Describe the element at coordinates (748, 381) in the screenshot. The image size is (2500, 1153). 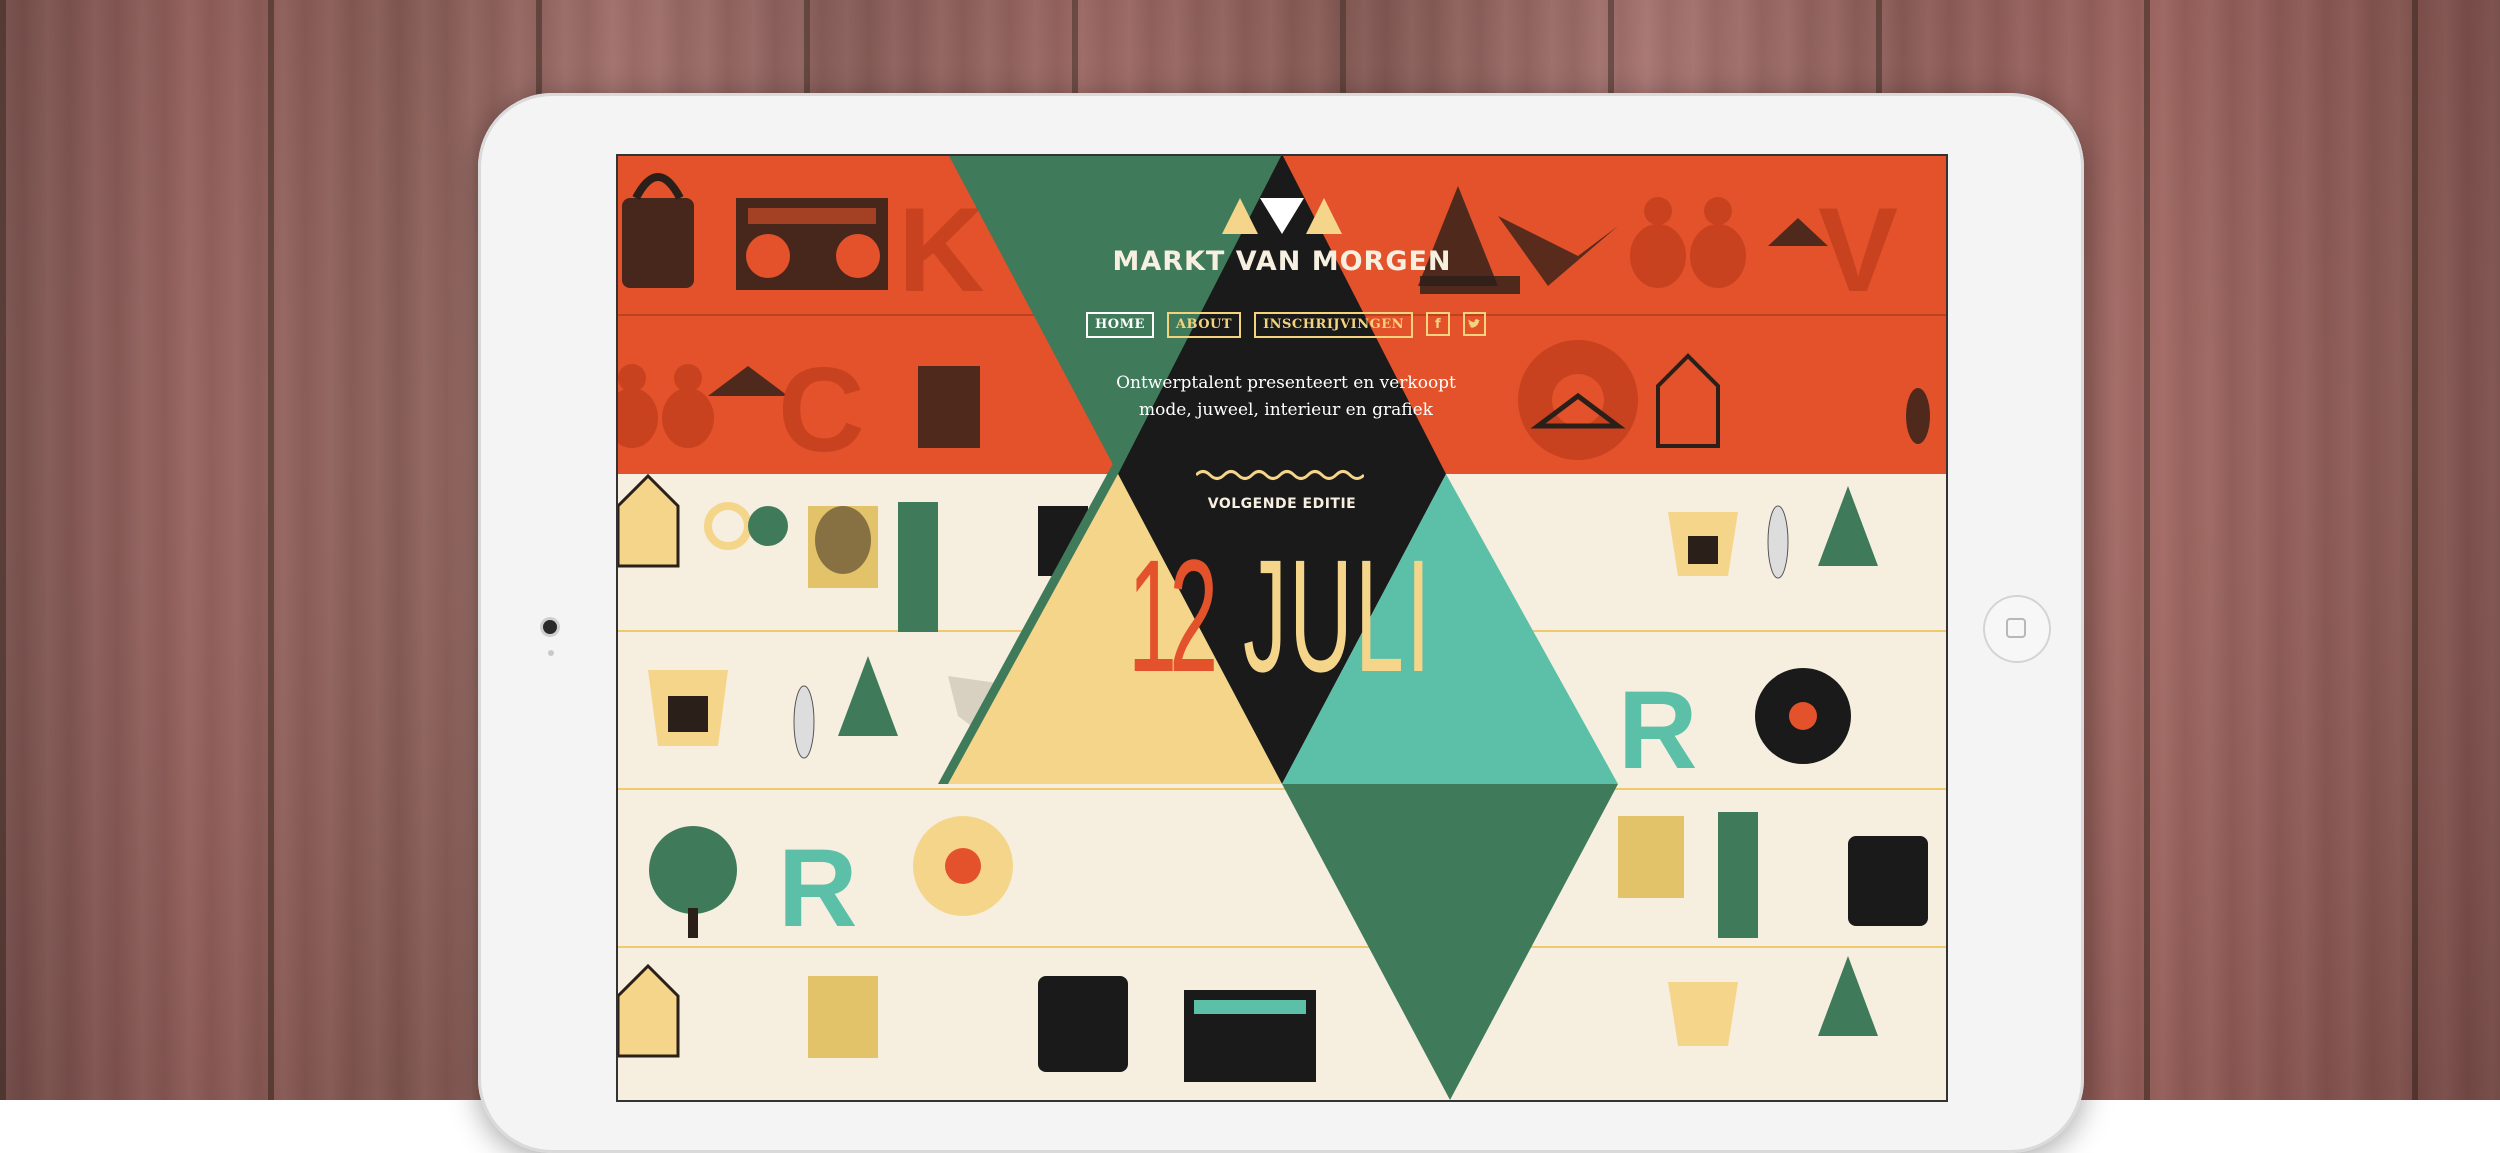
I see `lamp-icon` at that location.